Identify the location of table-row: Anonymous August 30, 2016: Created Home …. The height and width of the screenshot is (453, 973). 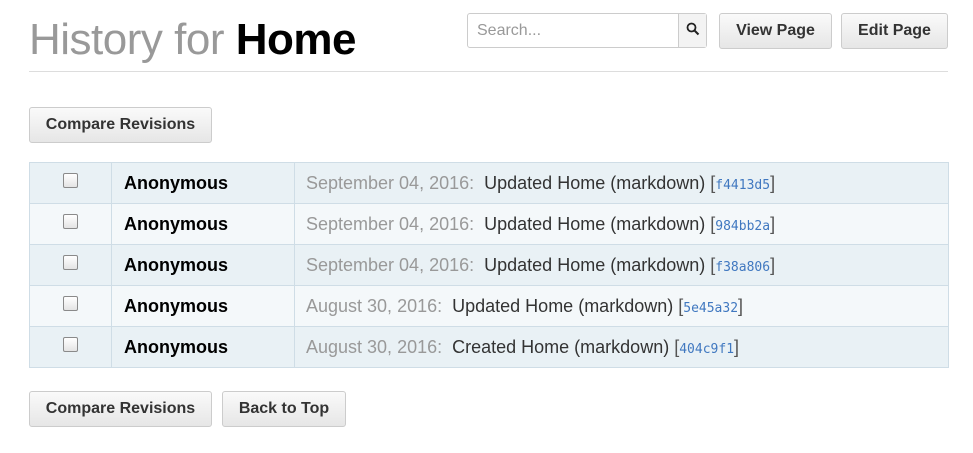
(489, 347).